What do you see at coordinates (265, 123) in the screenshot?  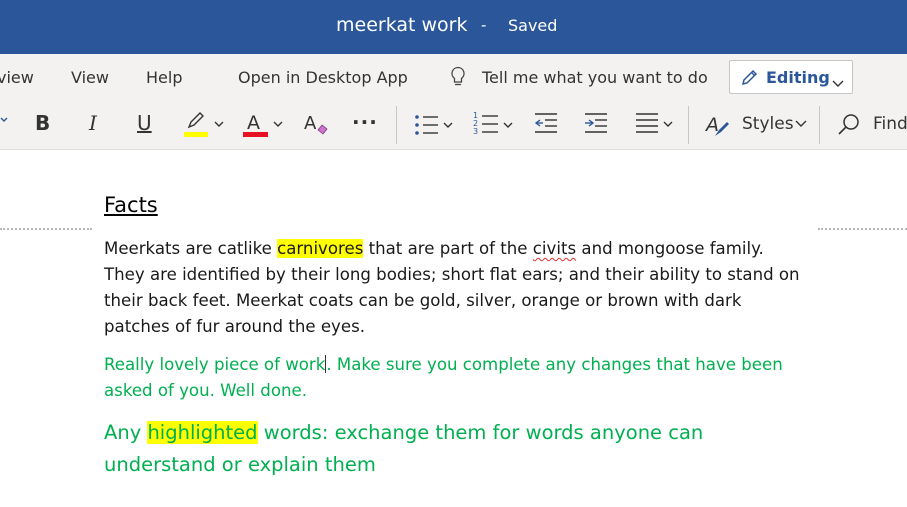 I see `font-color-icon: A` at bounding box center [265, 123].